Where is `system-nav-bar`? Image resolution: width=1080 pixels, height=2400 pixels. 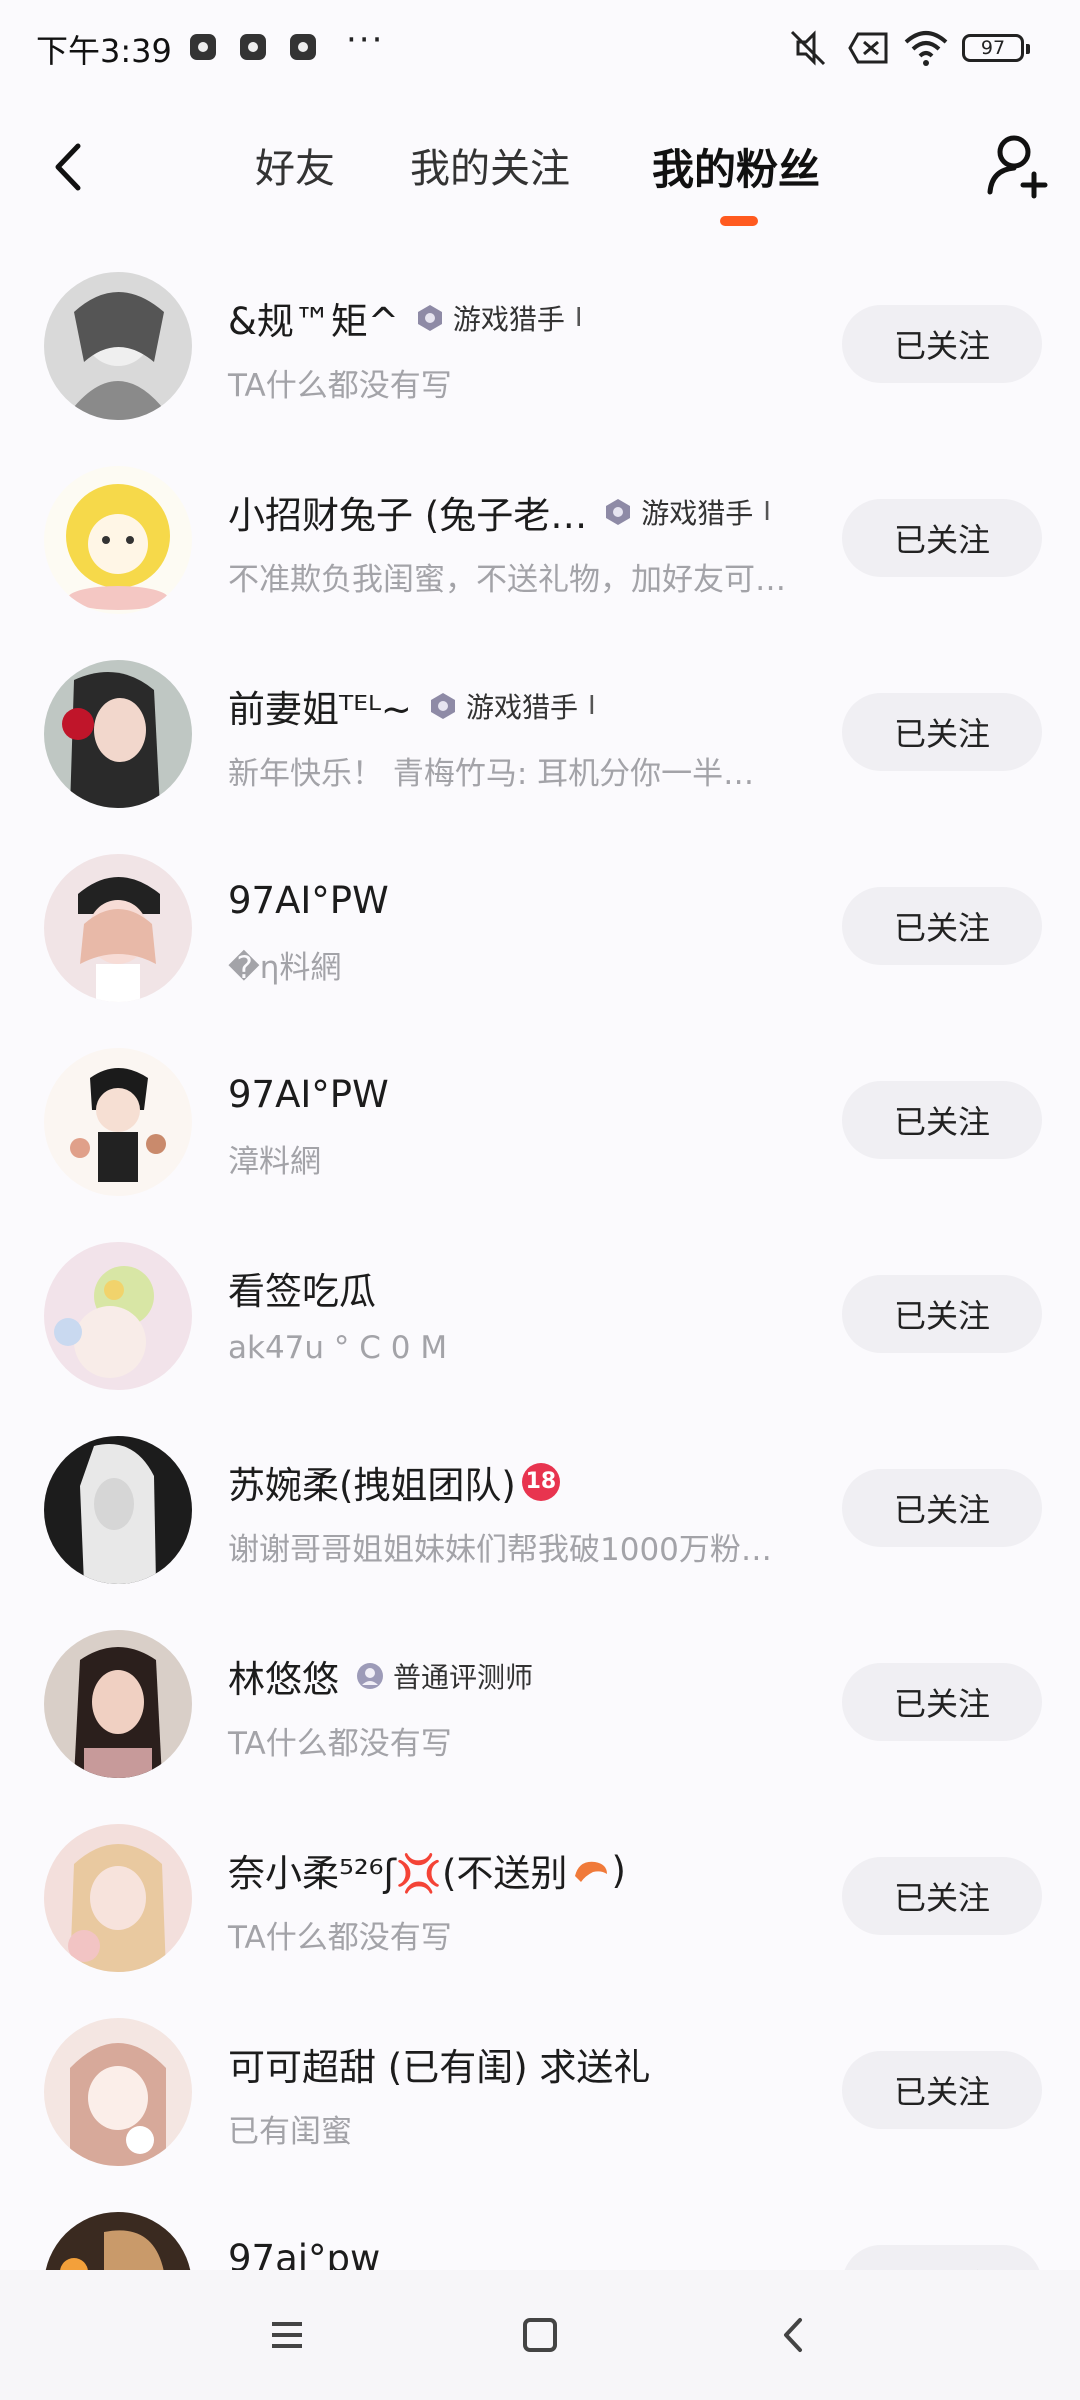
system-nav-bar is located at coordinates (540, 2335).